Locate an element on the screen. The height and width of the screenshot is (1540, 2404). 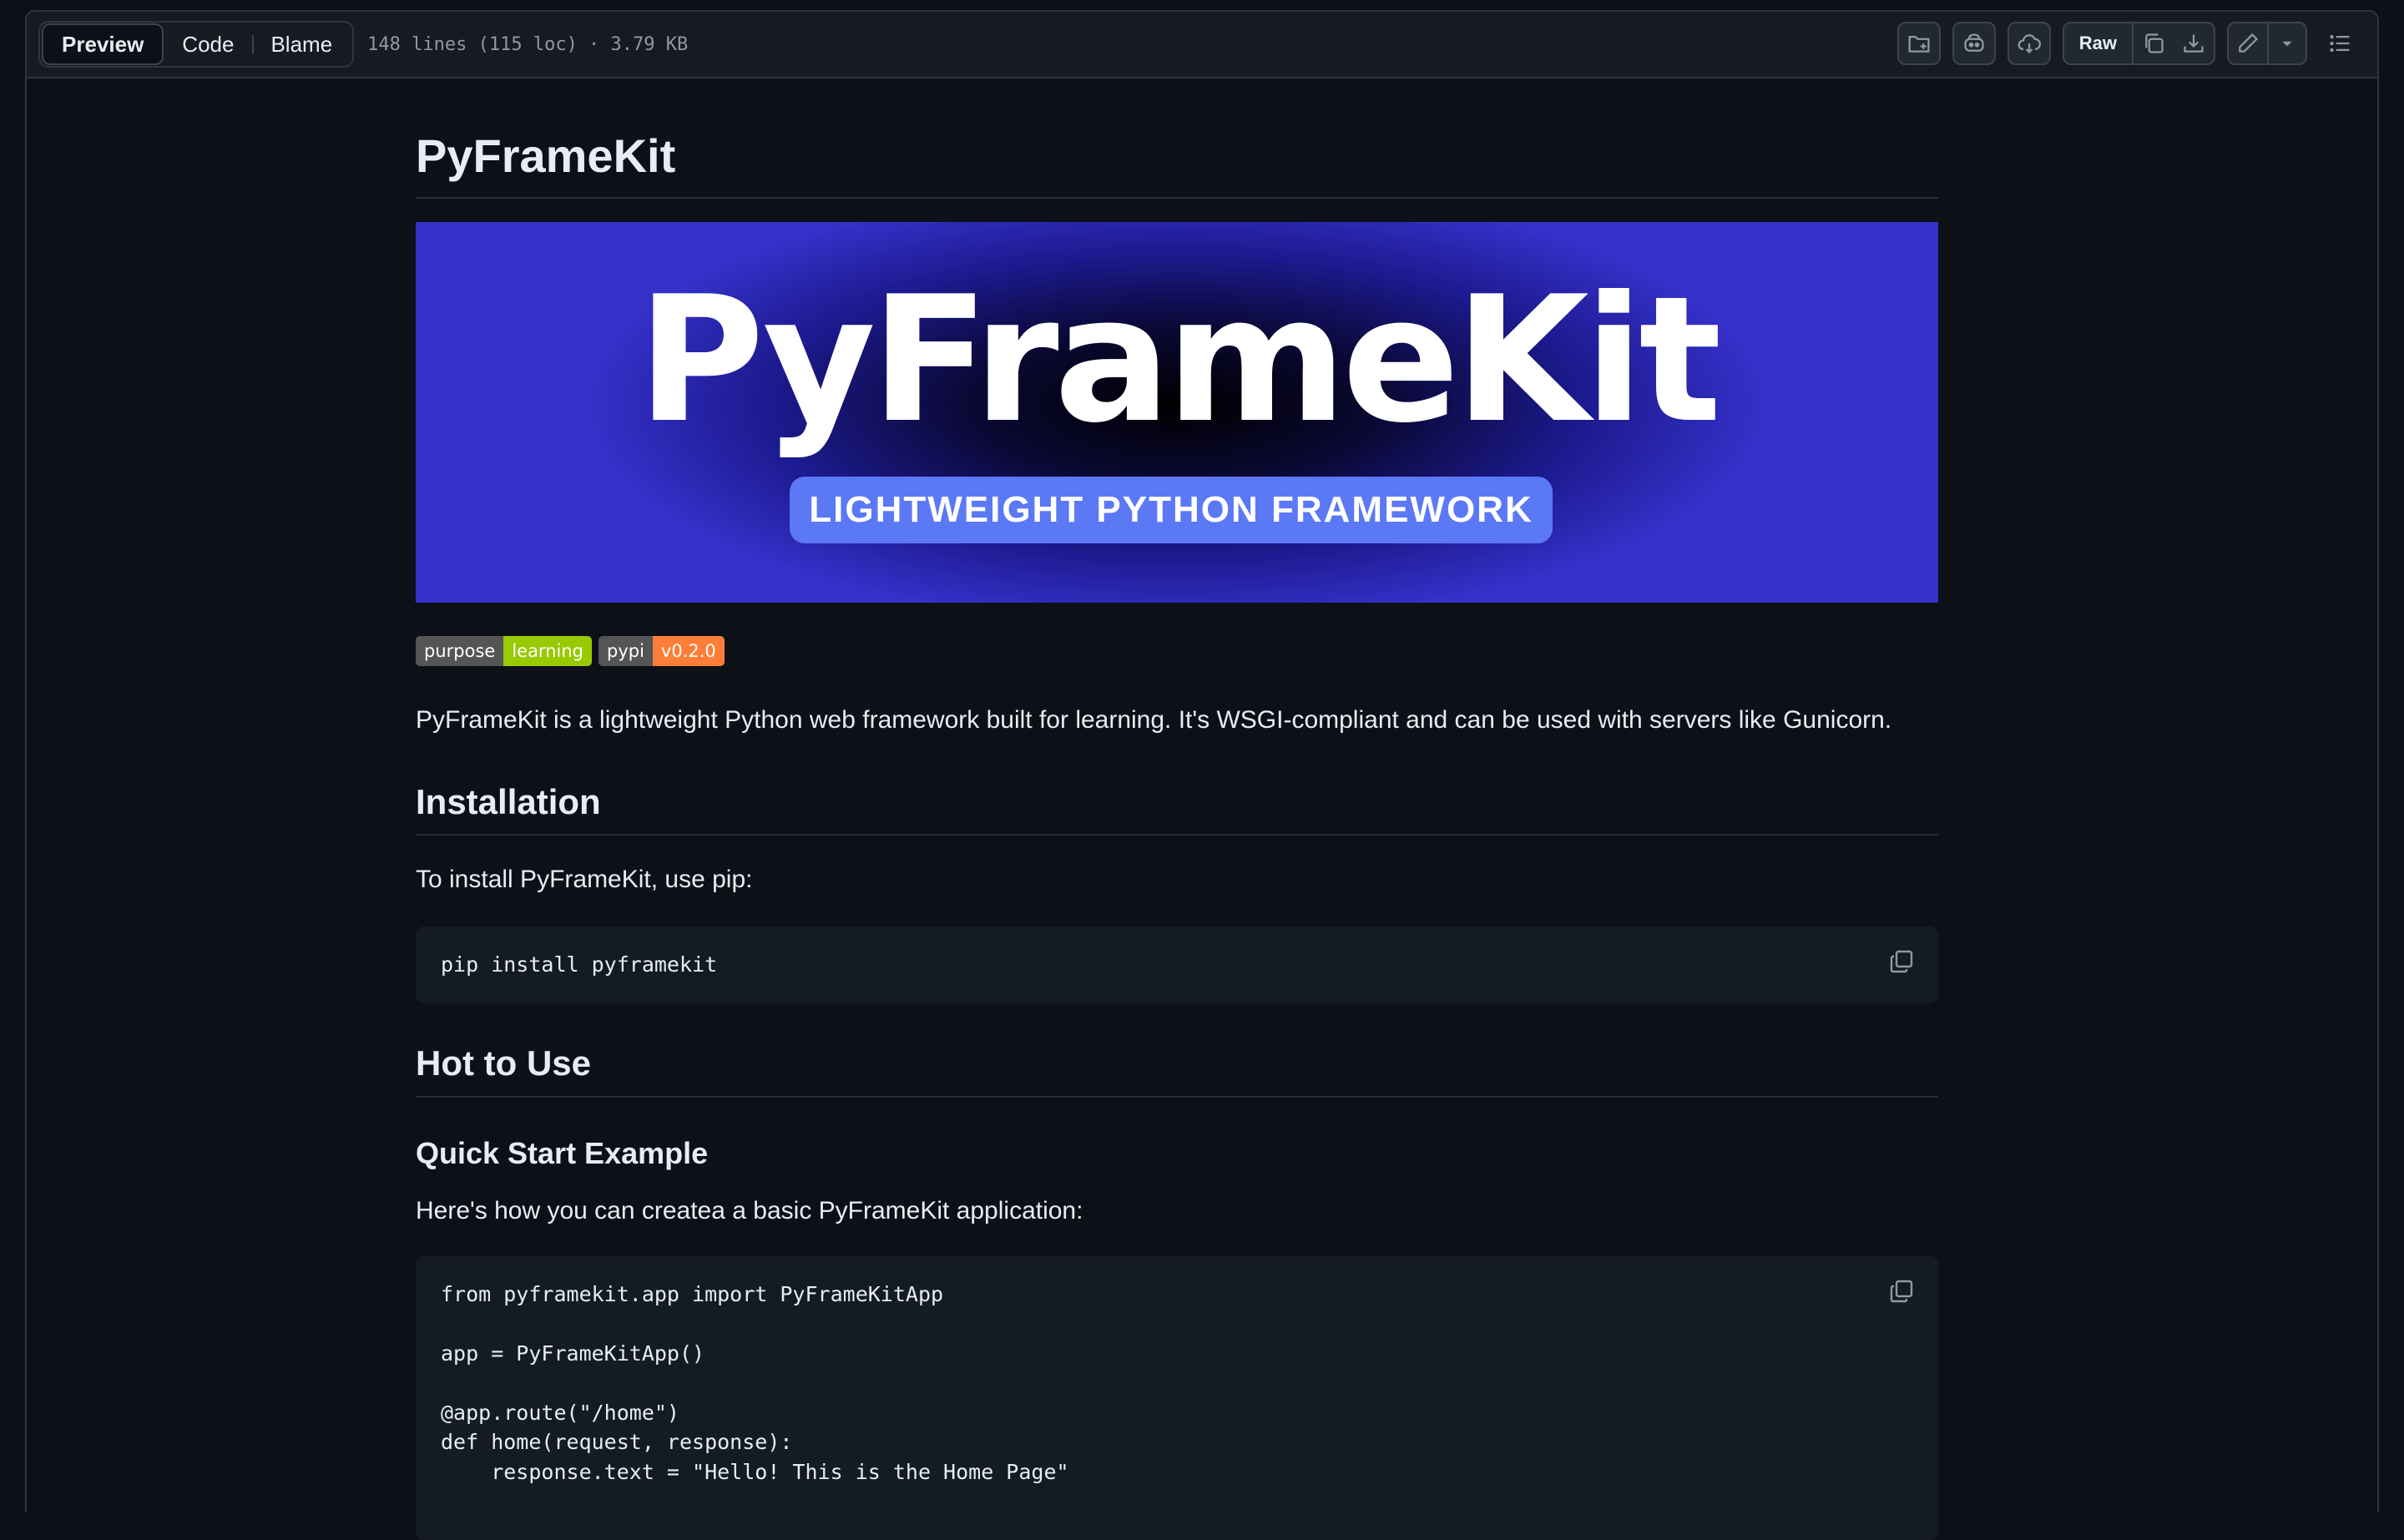
install-code: pip install pyframekit is located at coordinates (579, 964).